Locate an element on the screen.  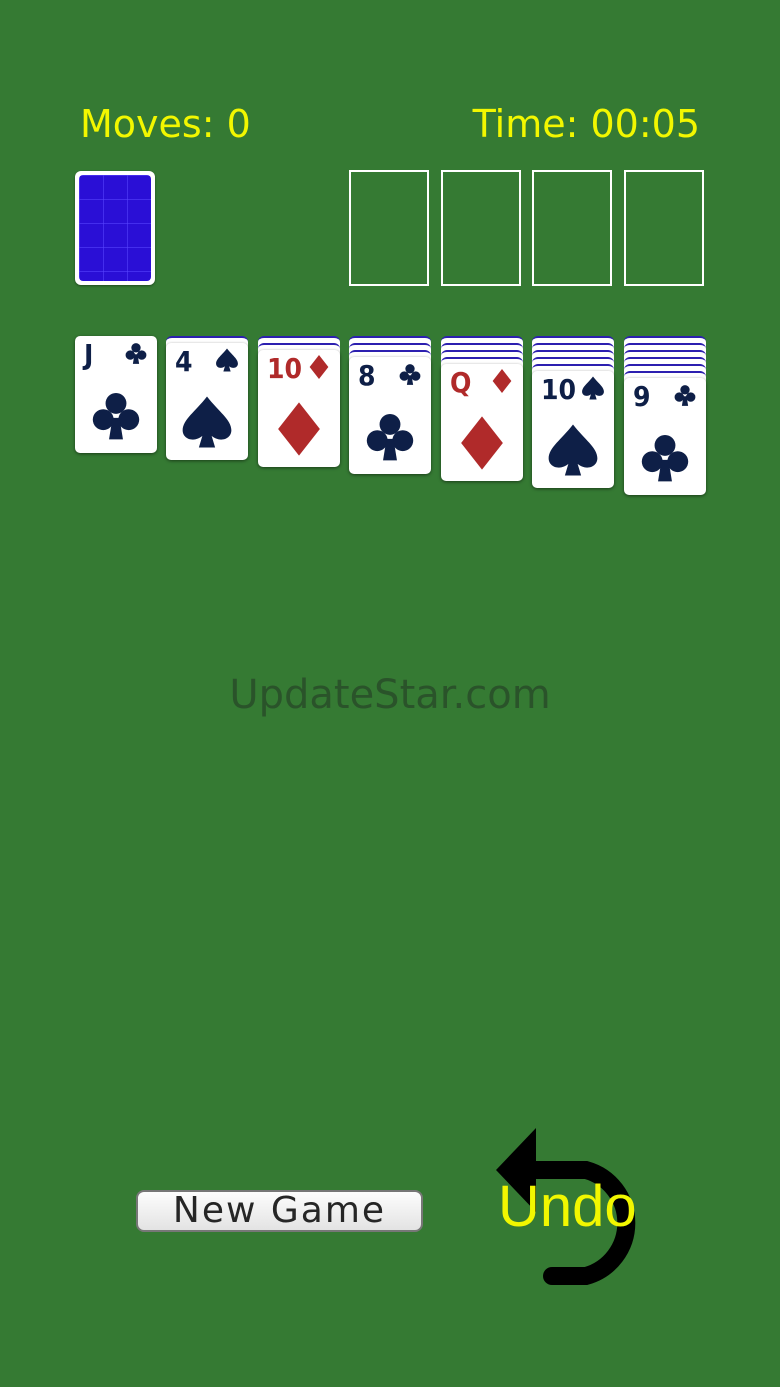
watermark: UpdateStar.com is located at coordinates (390, 695).